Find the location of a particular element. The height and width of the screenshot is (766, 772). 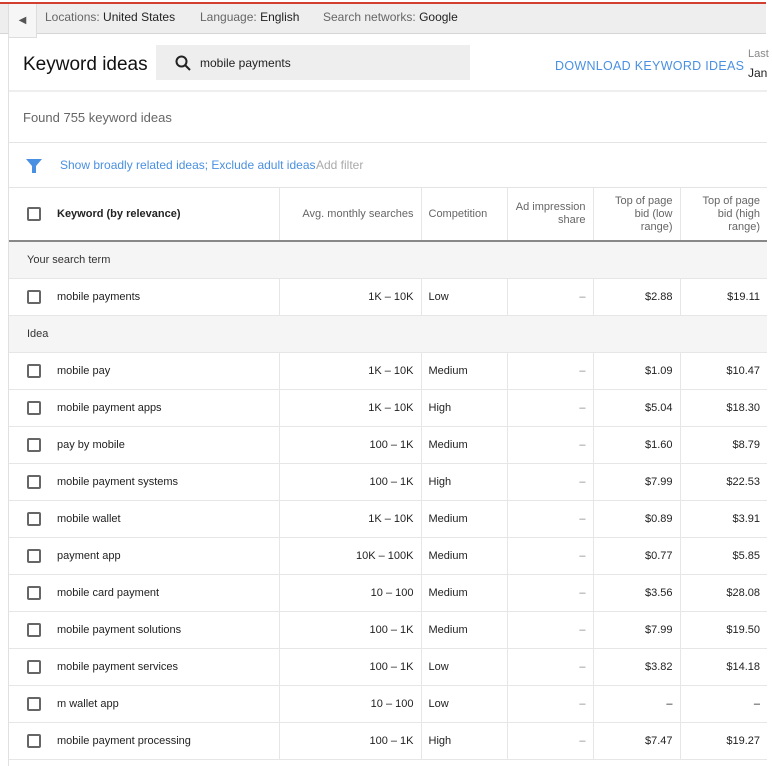

bid-high-cell: $28.08 is located at coordinates (723, 593).